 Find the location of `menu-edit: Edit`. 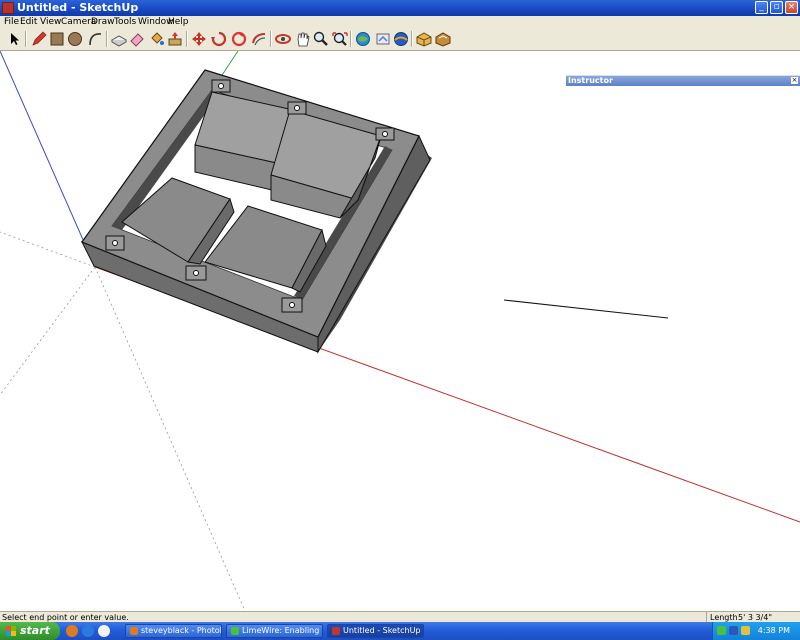

menu-edit: Edit is located at coordinates (28, 22).